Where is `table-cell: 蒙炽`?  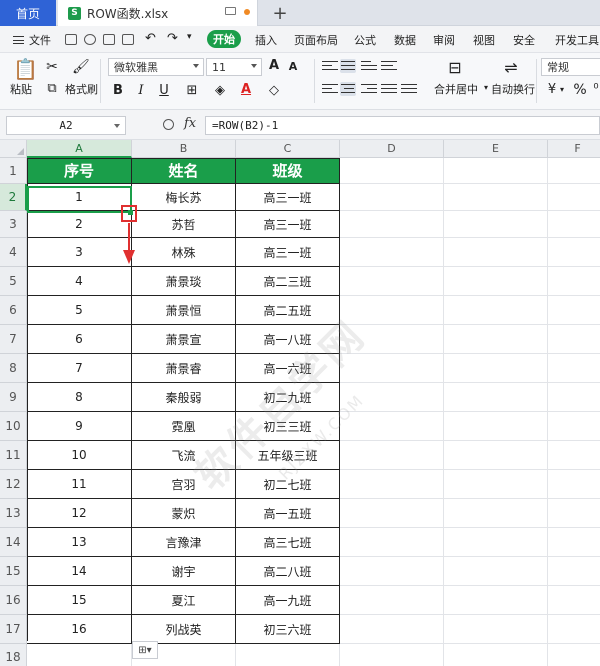 table-cell: 蒙炽 is located at coordinates (184, 513).